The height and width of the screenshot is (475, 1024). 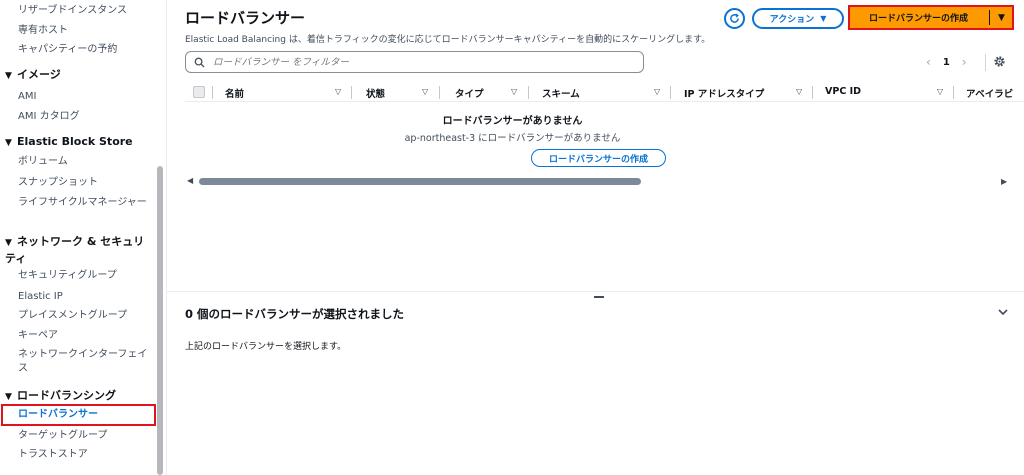 I want to click on sidebar-scrollbar, so click(x=160, y=320).